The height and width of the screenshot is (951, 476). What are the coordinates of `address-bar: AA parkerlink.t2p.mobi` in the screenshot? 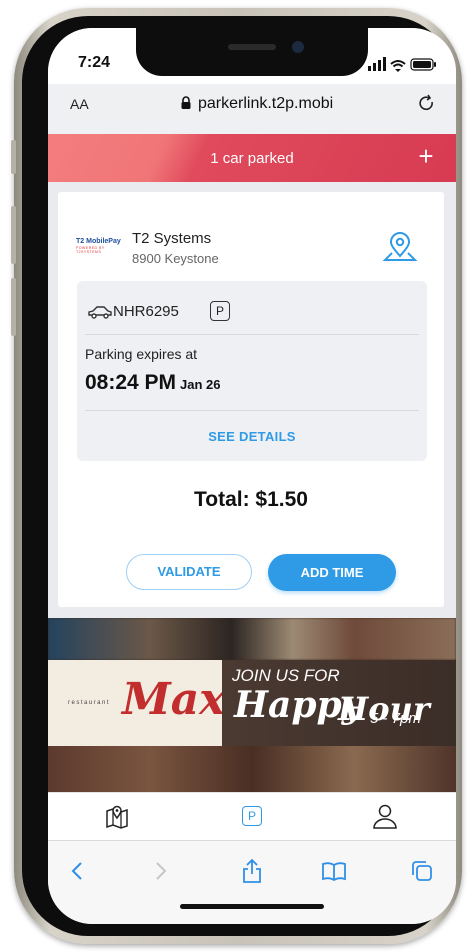 It's located at (252, 104).